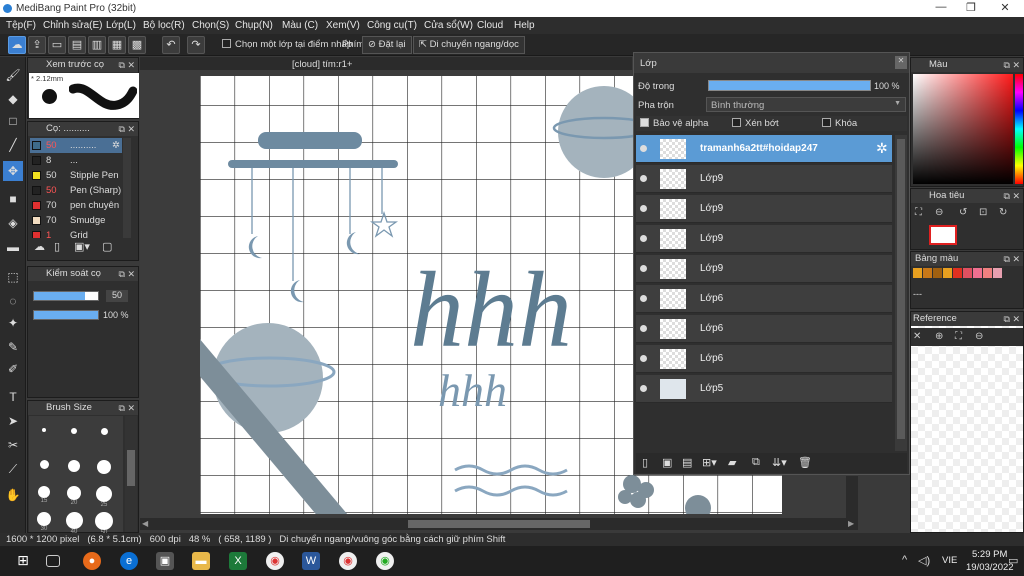  I want to click on pages-icon: ▦, so click(117, 45).